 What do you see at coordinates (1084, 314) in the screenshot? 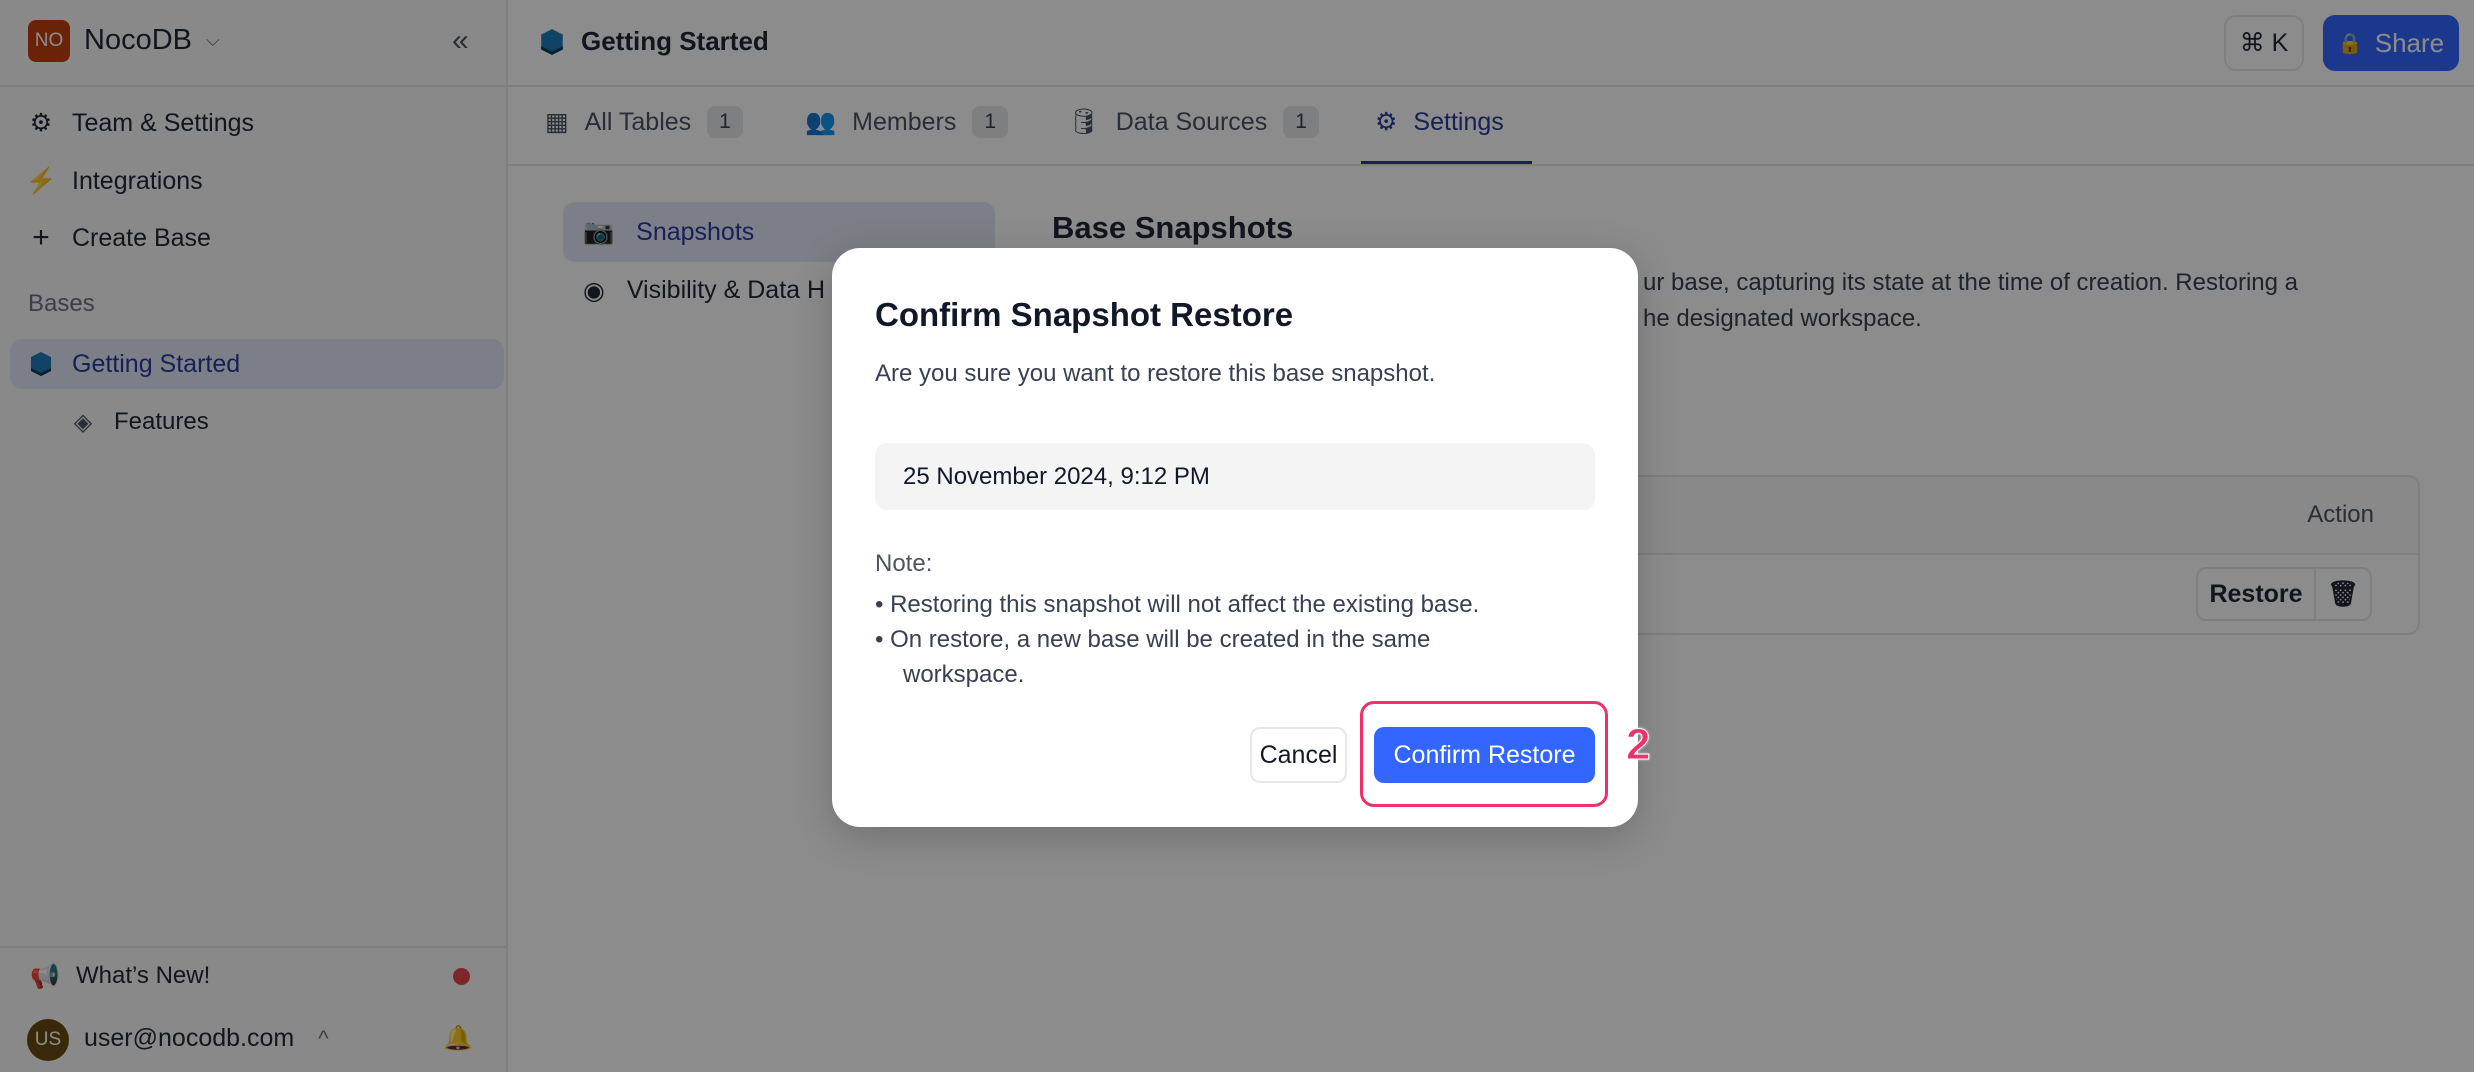
I see `dialog-title: Confirm Snapshot Restore` at bounding box center [1084, 314].